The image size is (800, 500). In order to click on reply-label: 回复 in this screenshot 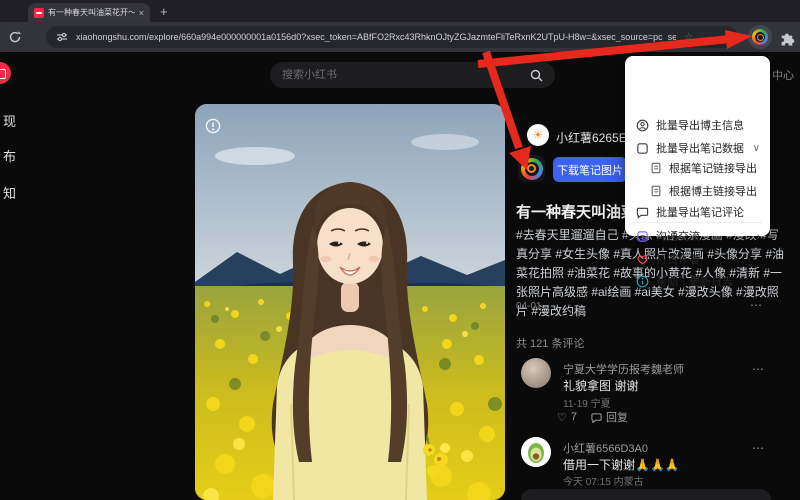, I will do `click(617, 417)`.